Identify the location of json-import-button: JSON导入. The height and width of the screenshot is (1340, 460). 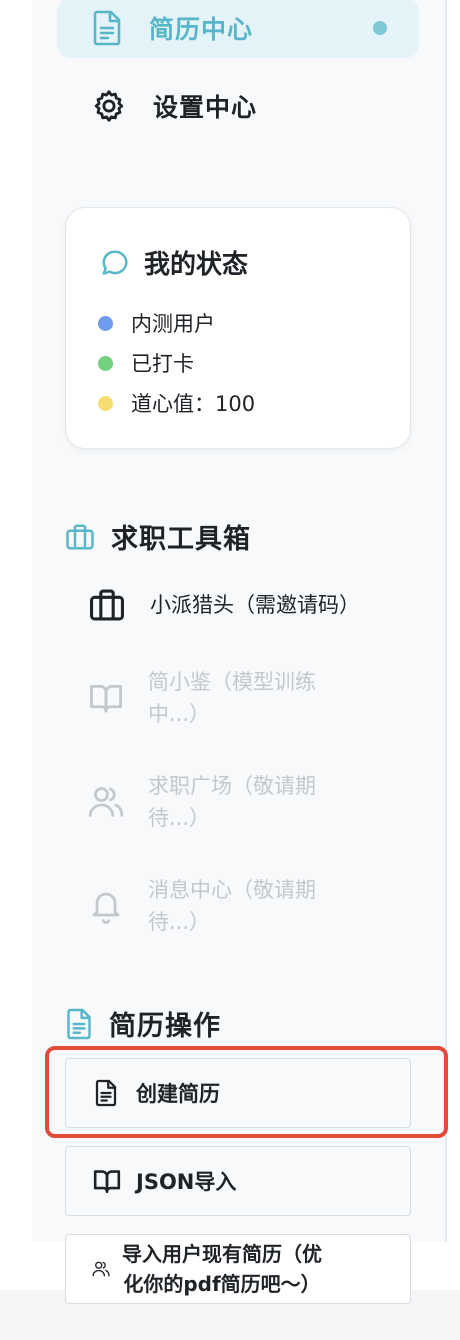
(238, 1181).